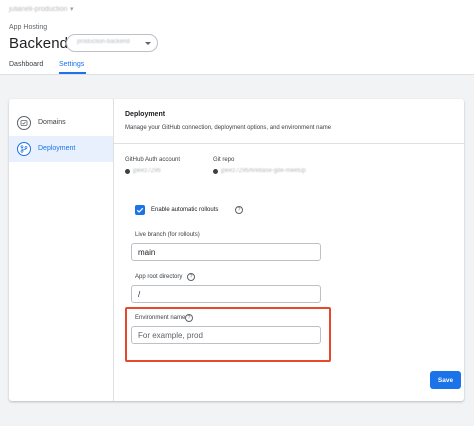 The image size is (474, 426). I want to click on live-branch-label: Live branch (for rollouts), so click(167, 235).